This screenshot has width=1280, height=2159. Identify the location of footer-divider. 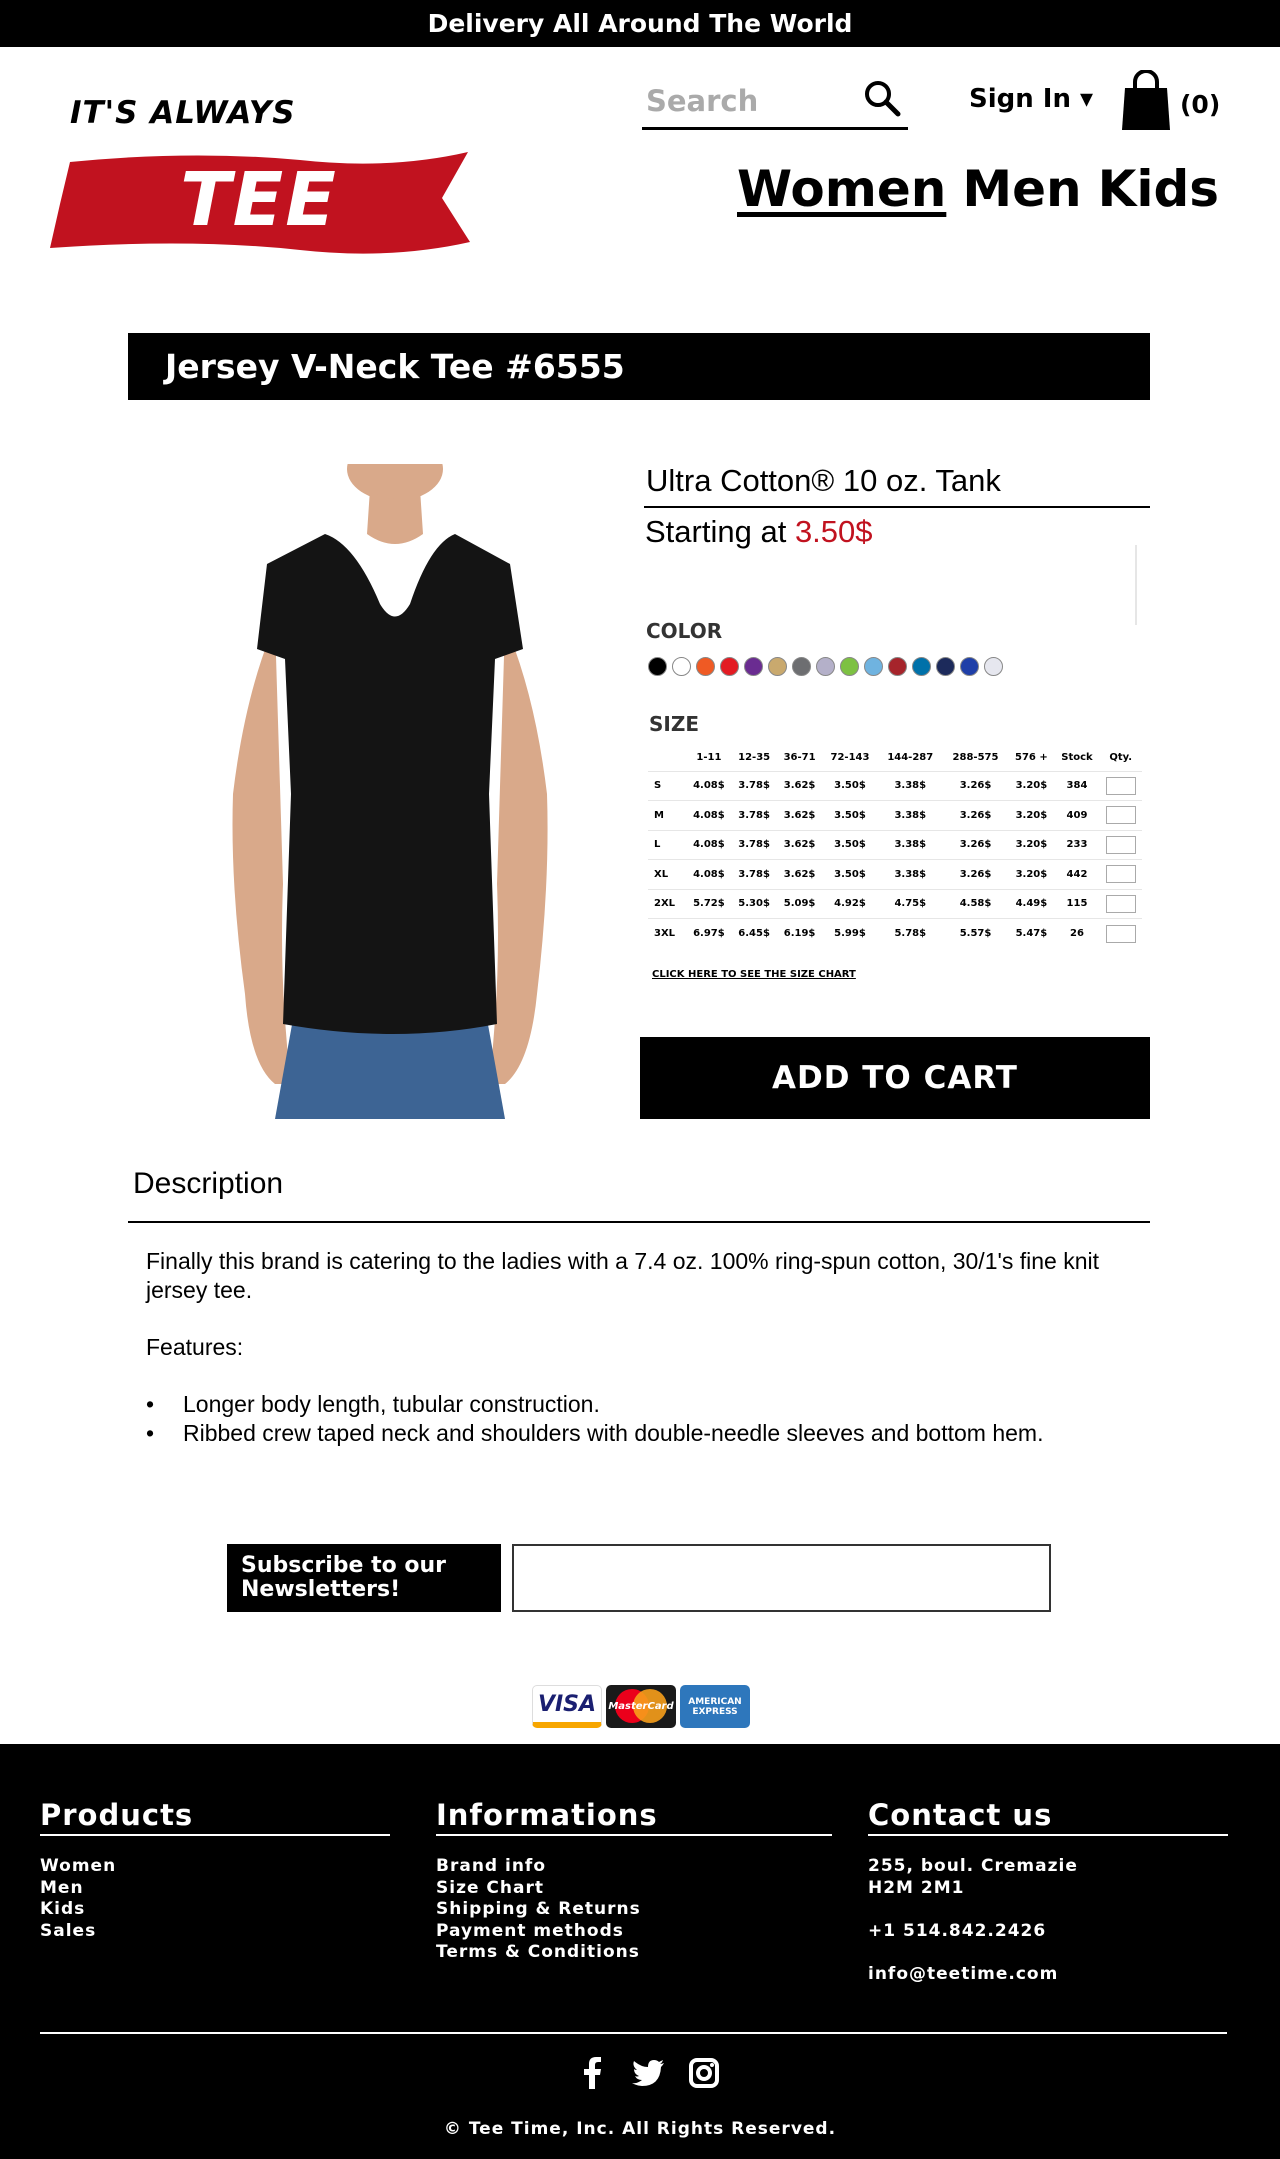
(633, 2033).